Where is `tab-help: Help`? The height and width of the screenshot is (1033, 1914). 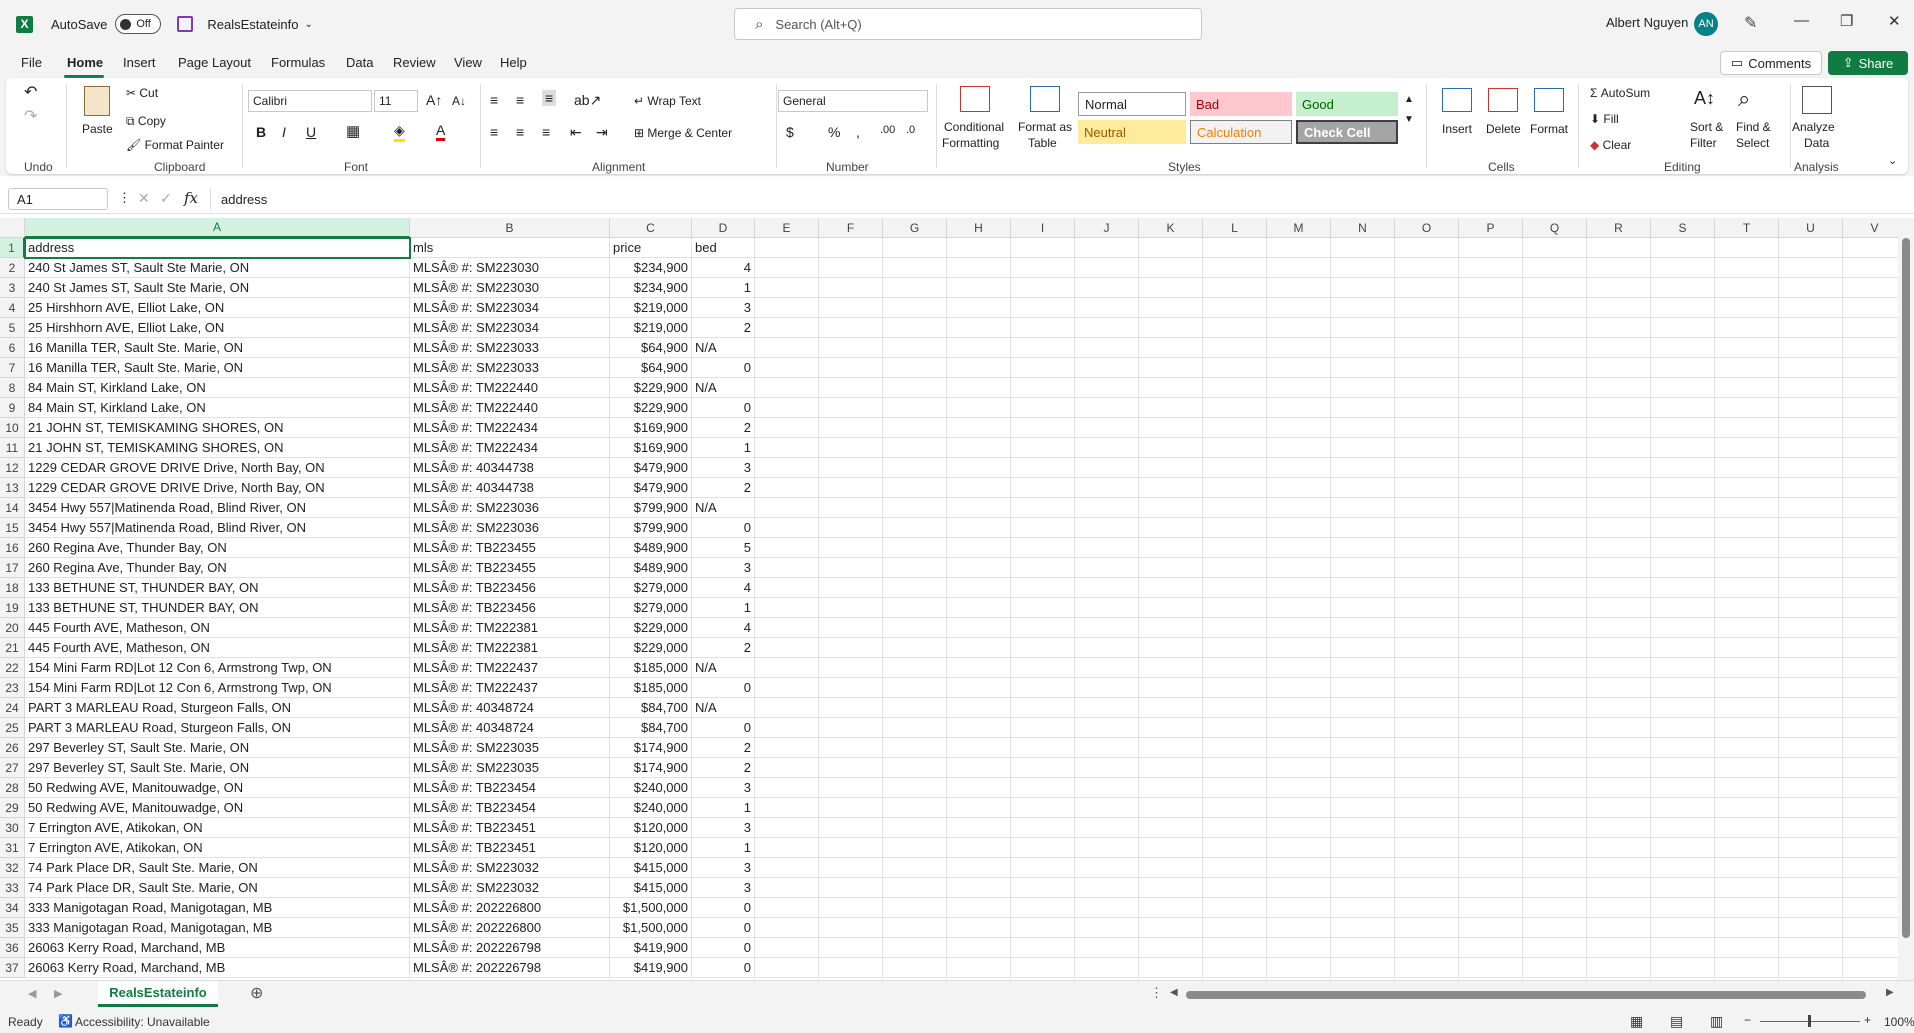
tab-help: Help is located at coordinates (513, 62).